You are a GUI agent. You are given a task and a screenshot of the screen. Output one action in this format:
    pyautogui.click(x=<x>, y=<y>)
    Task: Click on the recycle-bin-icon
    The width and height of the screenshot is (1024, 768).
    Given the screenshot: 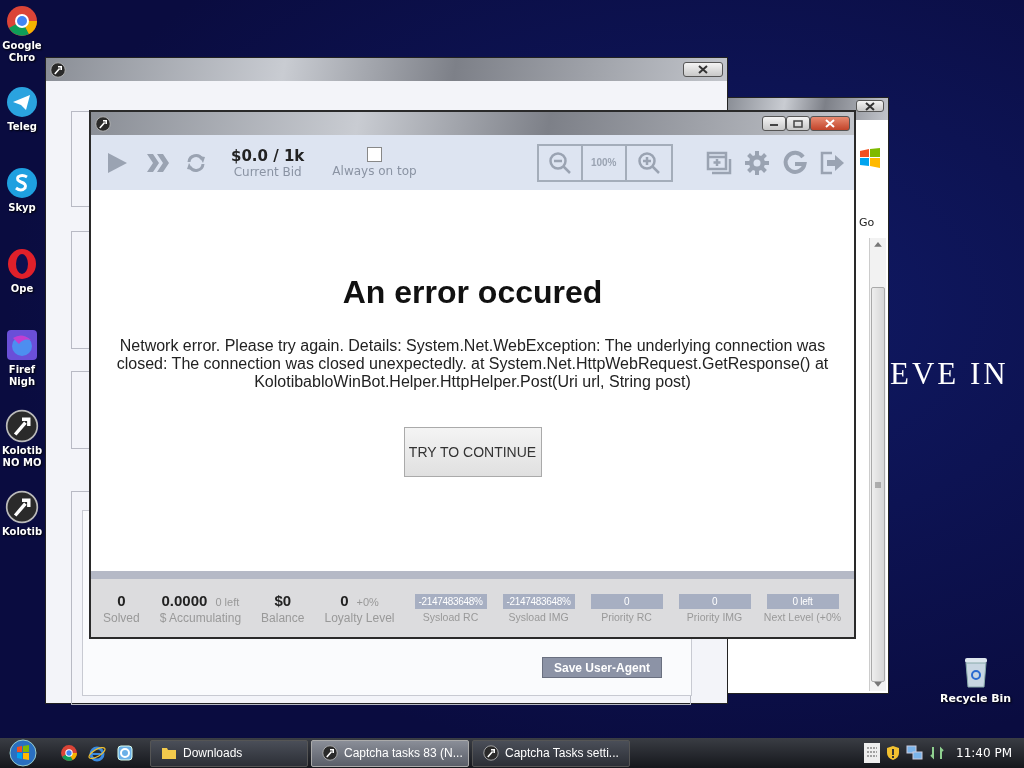 What is the action you would take?
    pyautogui.click(x=975, y=672)
    